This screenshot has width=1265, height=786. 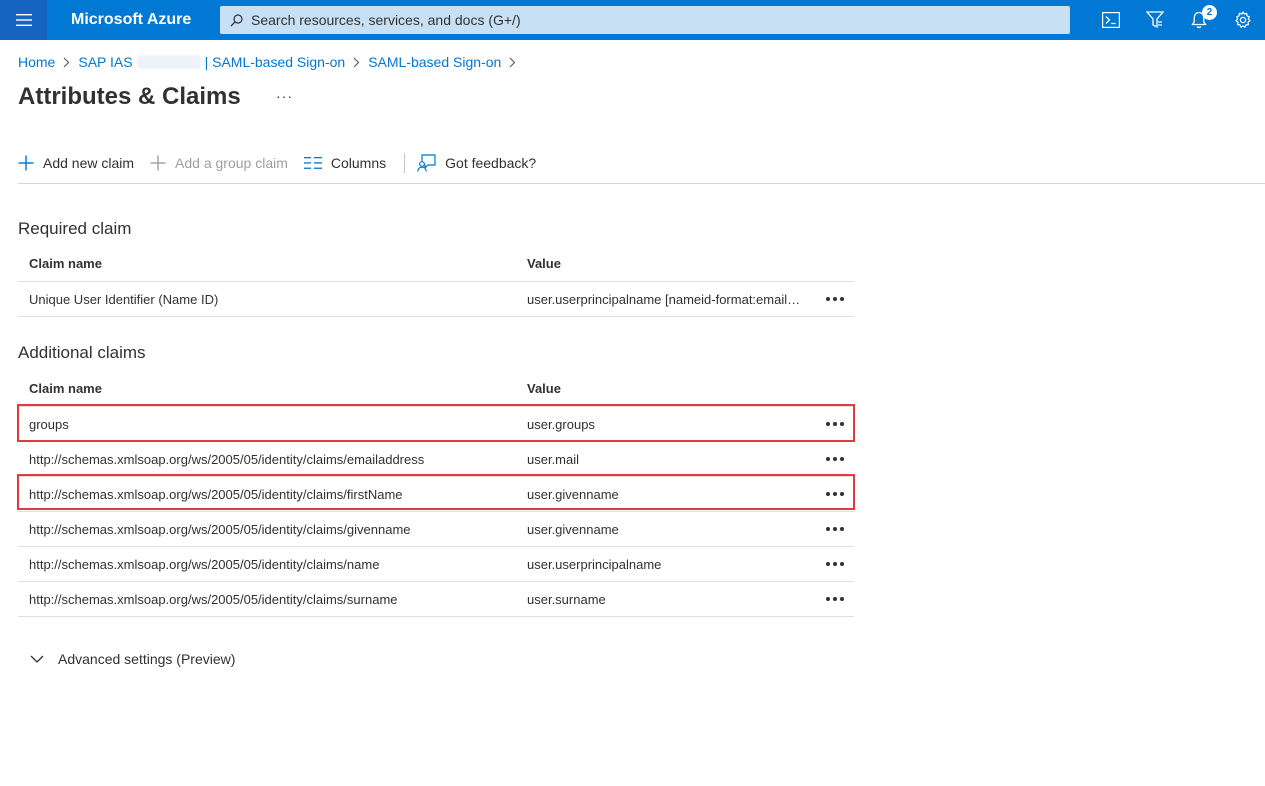 I want to click on advanced-settings-label: Advanced settings (Preview), so click(x=147, y=659).